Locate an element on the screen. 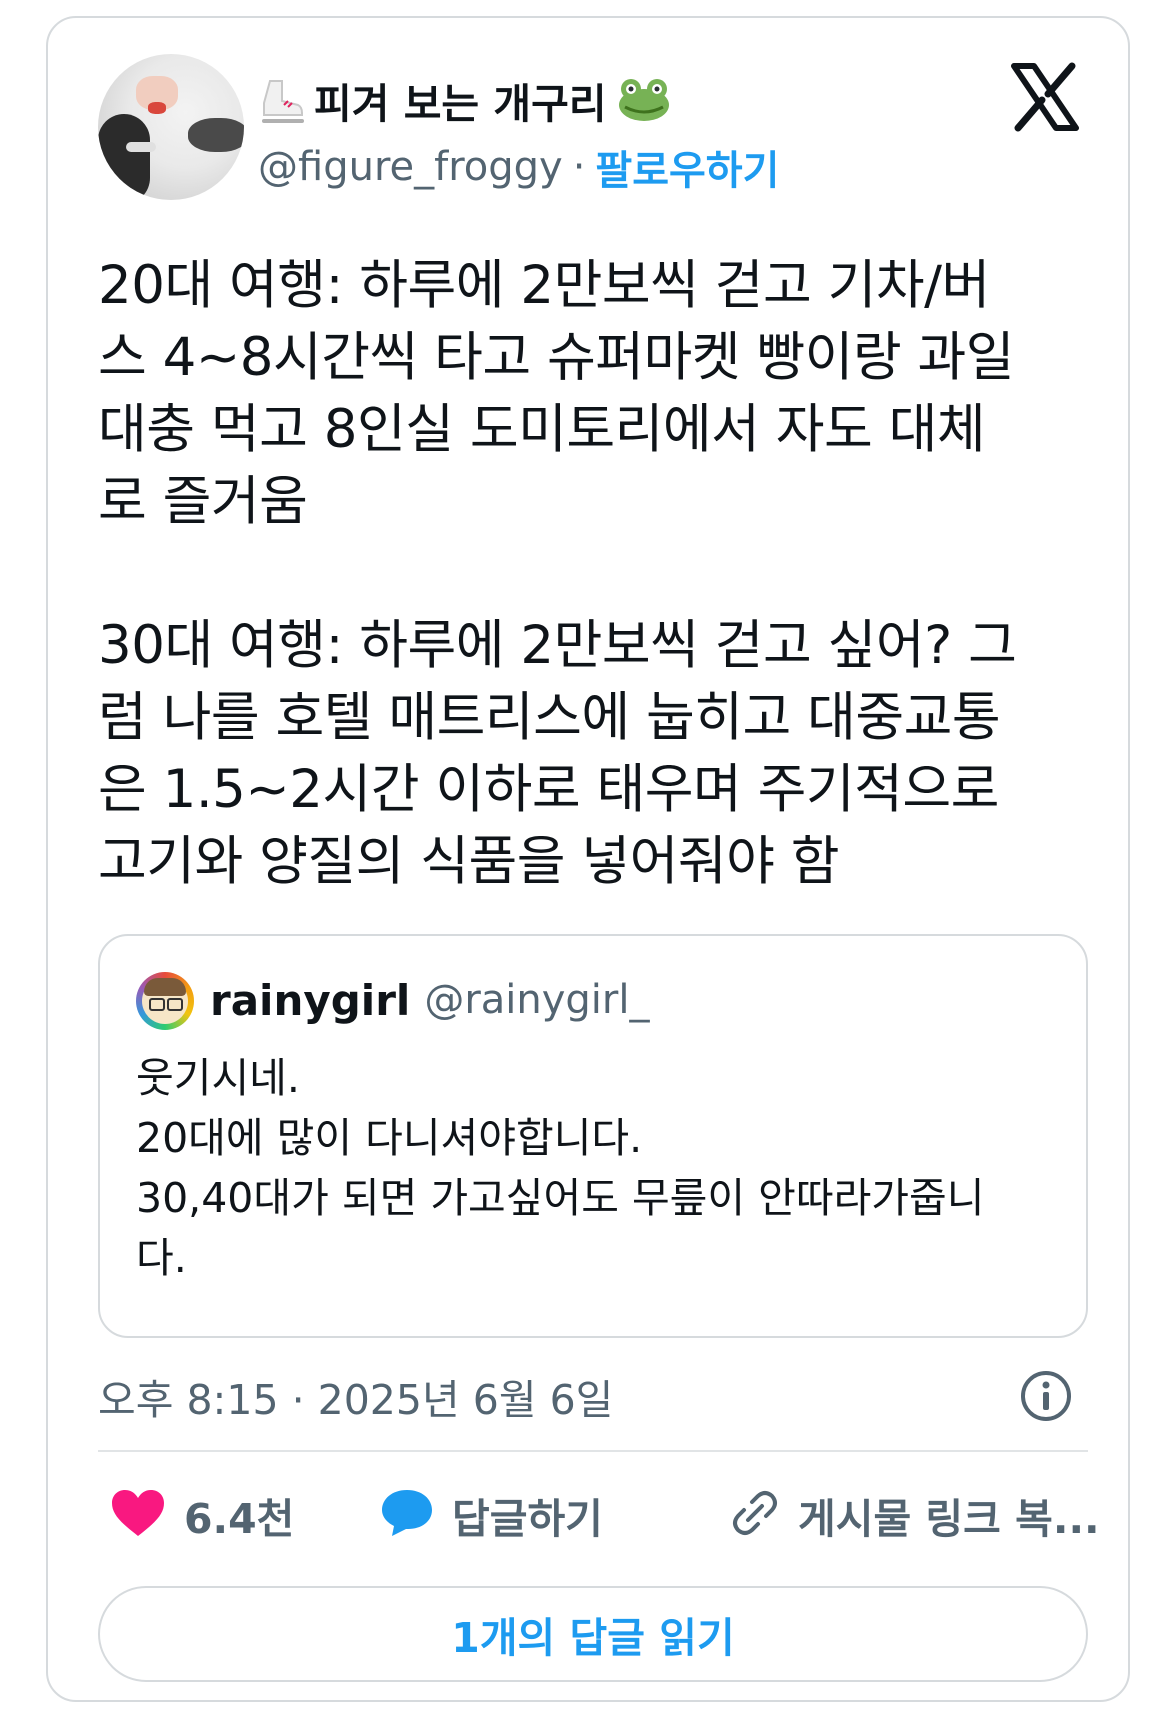 The width and height of the screenshot is (1170, 1724). follow-button: 팔로우하기 is located at coordinates (687, 167).